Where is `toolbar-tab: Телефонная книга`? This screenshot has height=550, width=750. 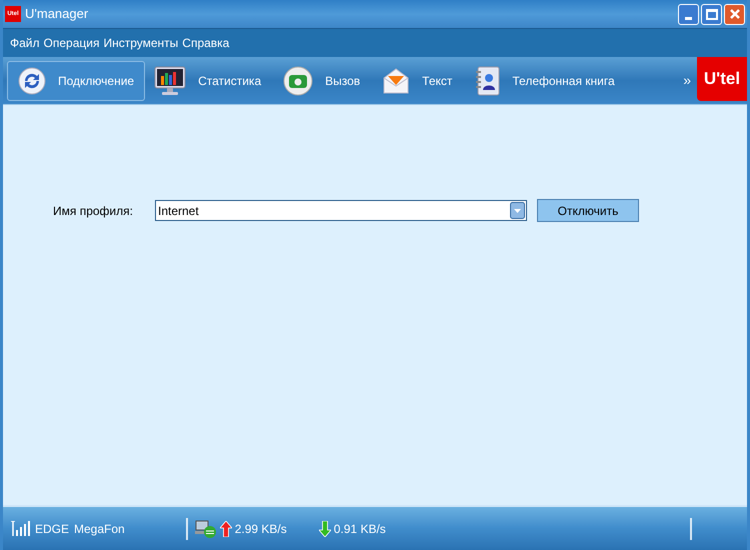
toolbar-tab: Телефонная книга is located at coordinates (544, 80).